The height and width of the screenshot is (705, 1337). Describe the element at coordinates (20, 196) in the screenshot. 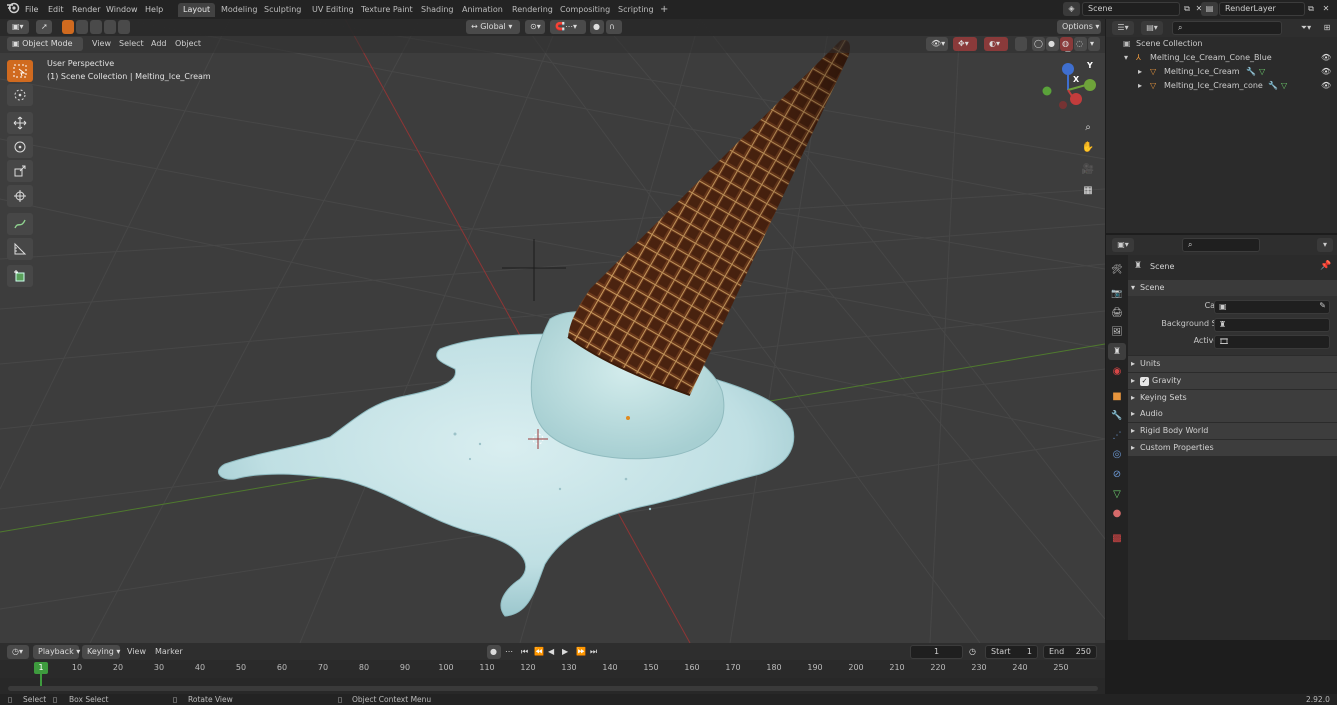

I see `transform-tool-icon` at that location.